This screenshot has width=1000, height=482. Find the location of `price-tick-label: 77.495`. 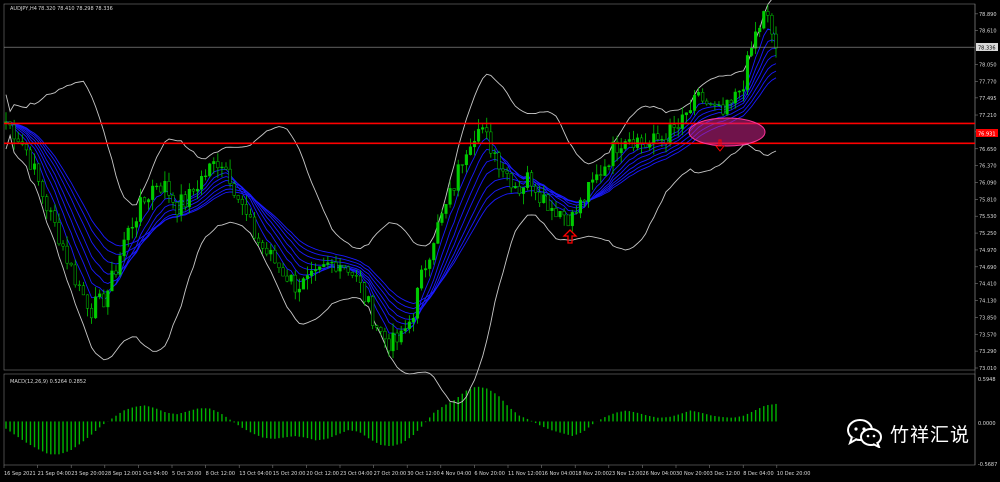

price-tick-label: 77.495 is located at coordinates (988, 99).